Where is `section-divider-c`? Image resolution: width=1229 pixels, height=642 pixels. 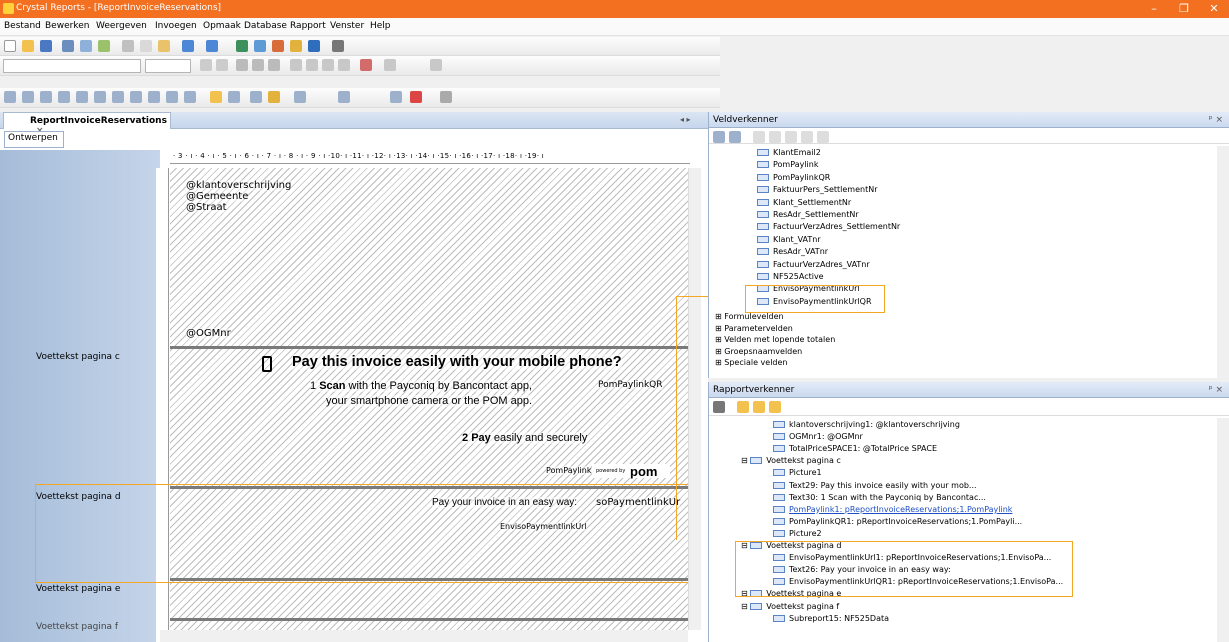
section-divider-c is located at coordinates (429, 347).